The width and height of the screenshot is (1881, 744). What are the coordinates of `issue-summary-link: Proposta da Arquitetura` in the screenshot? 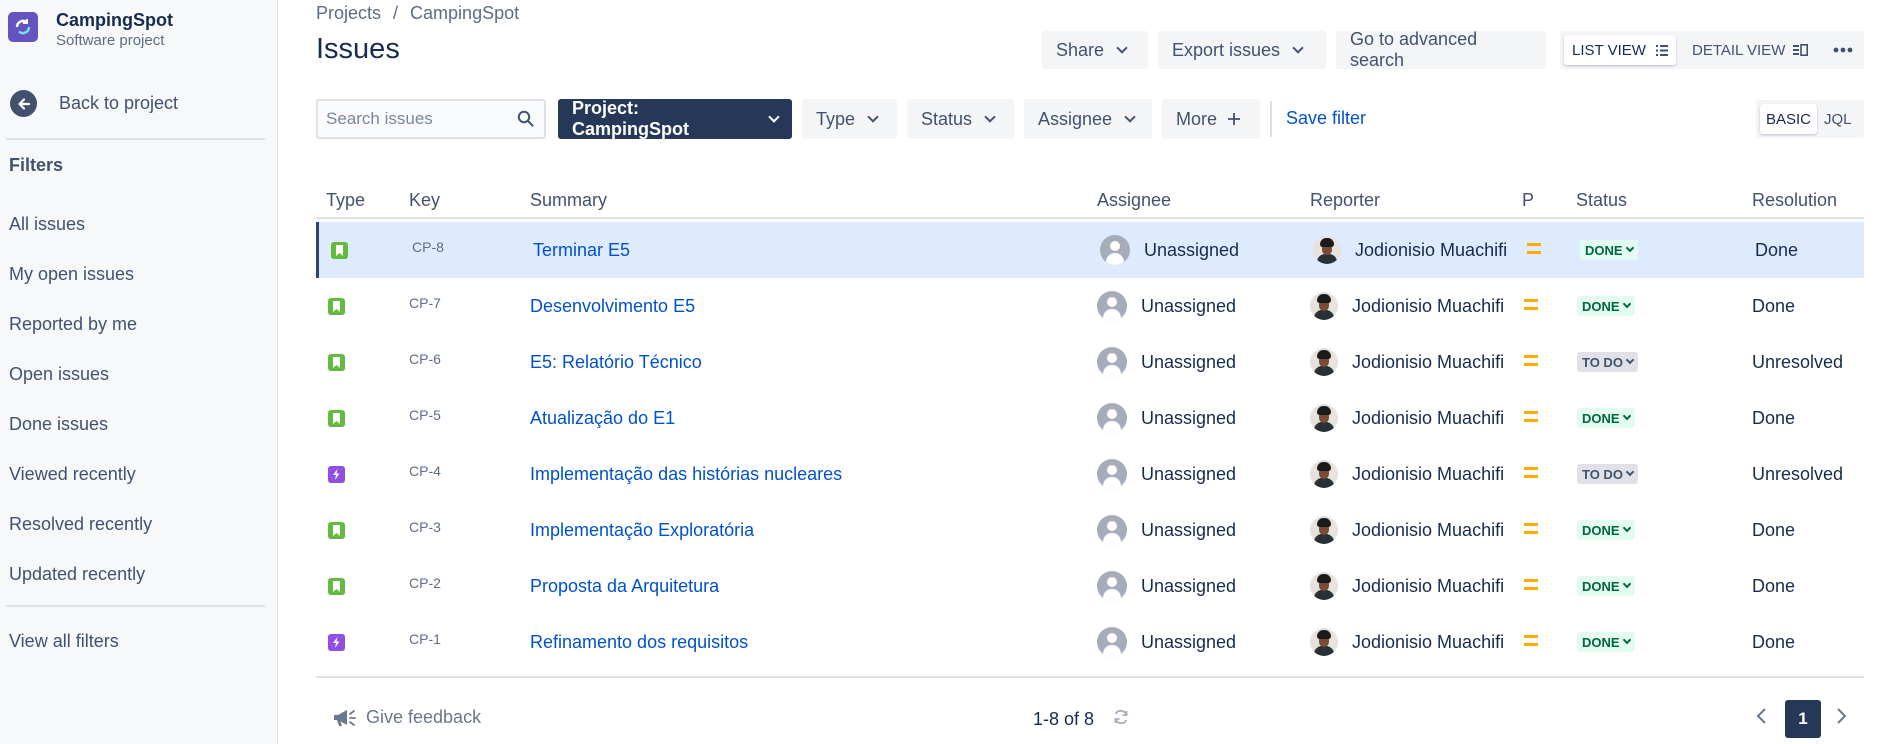 It's located at (624, 586).